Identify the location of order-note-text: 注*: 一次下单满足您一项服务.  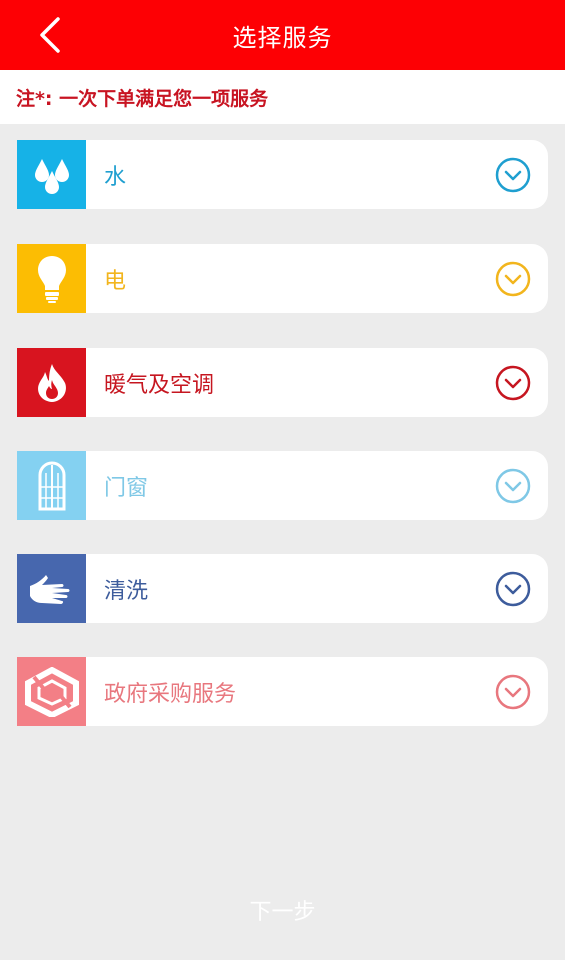
(142, 98).